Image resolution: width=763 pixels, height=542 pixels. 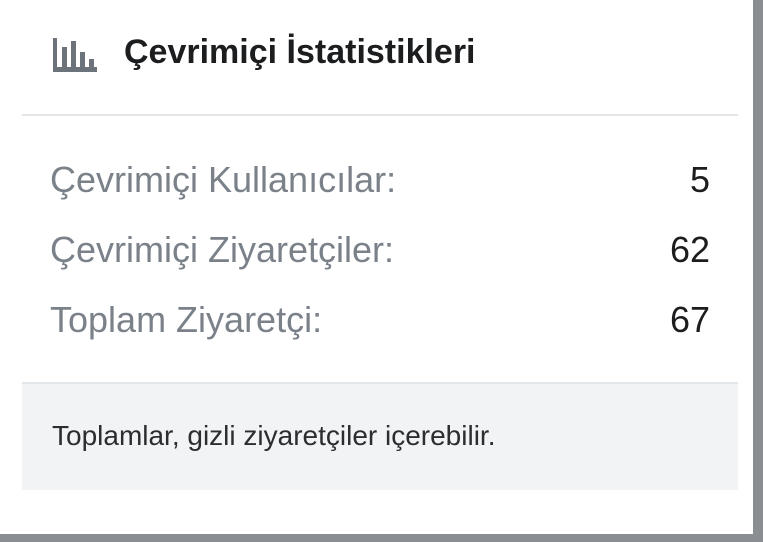 I want to click on stat-value: 62, so click(x=689, y=249).